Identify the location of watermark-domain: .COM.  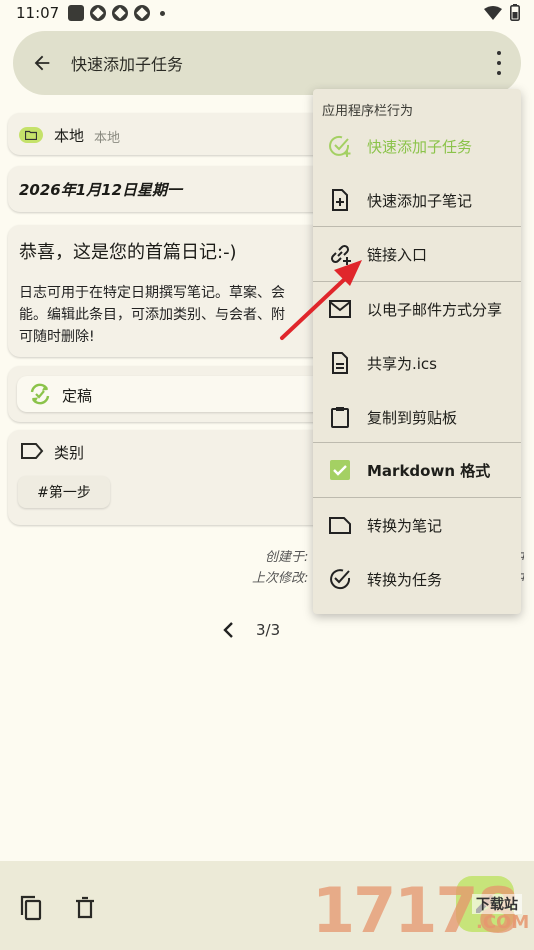
(503, 922).